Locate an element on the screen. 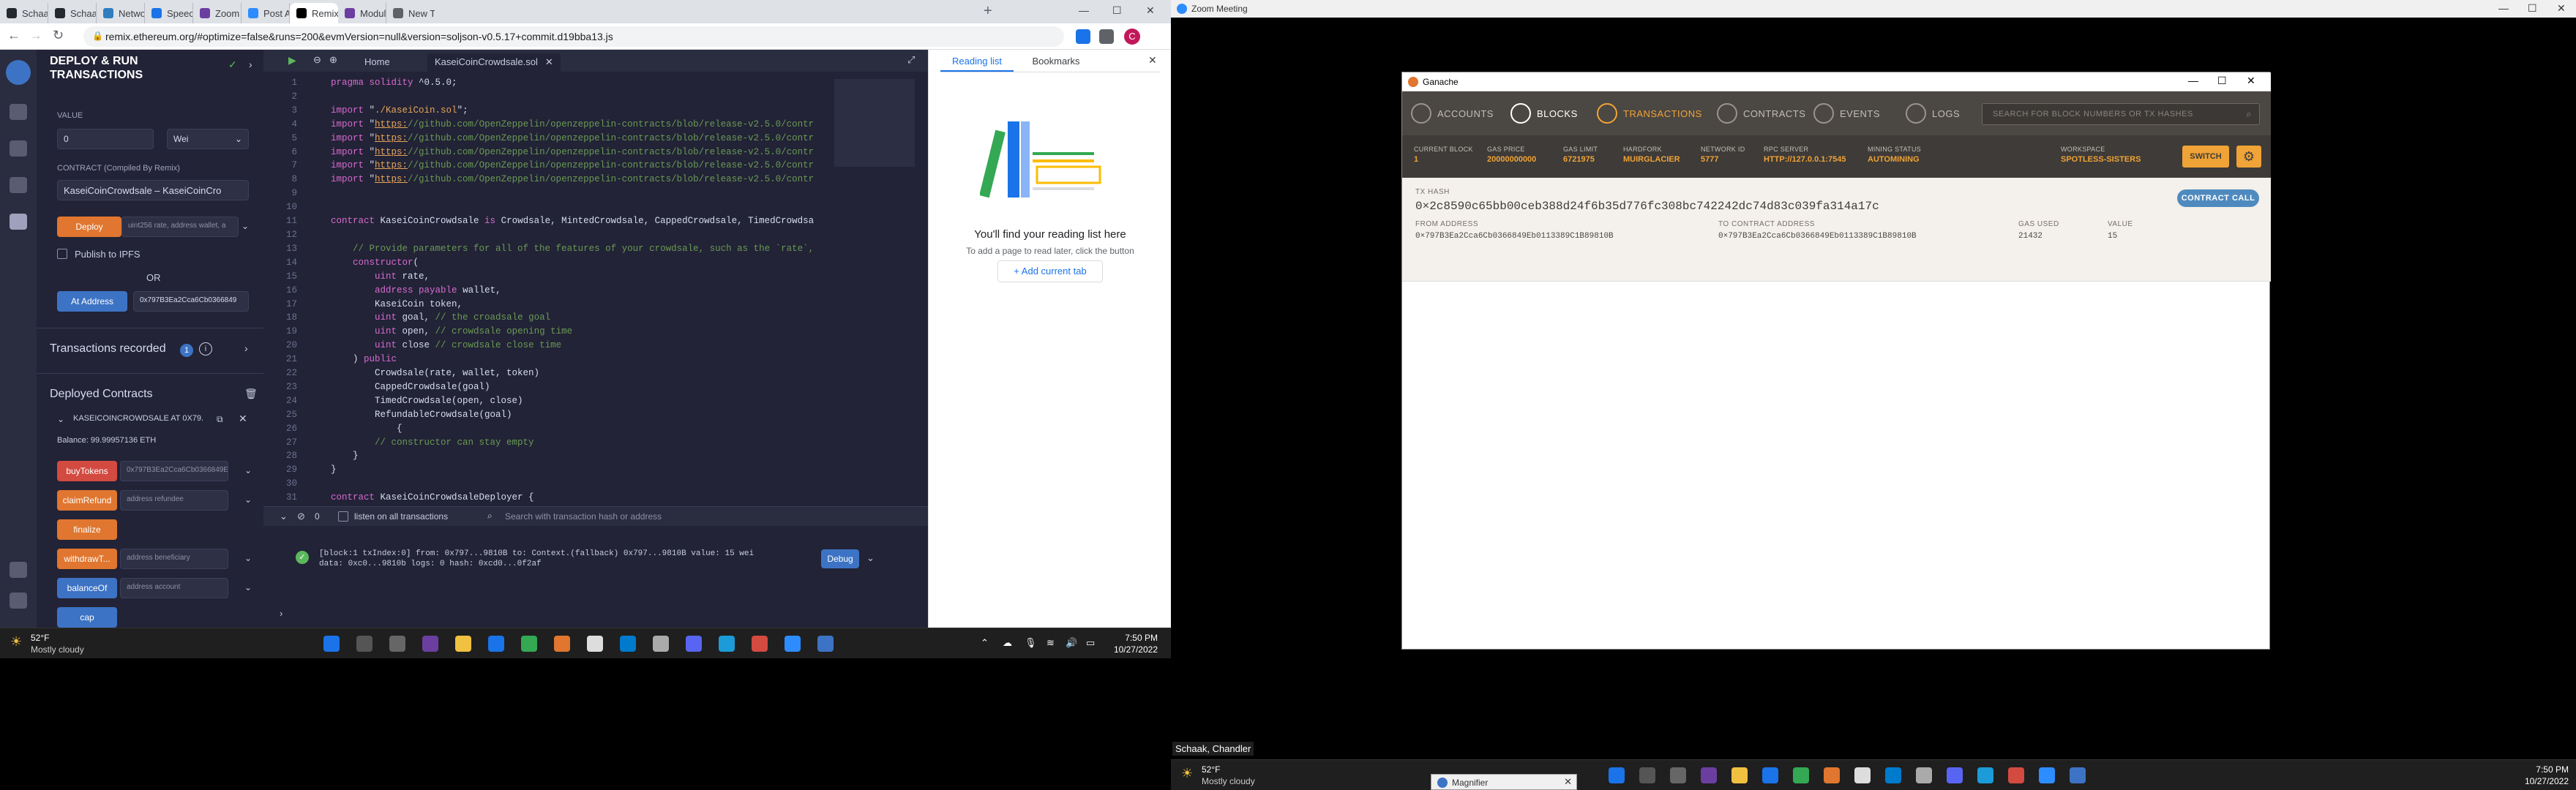 The width and height of the screenshot is (2576, 790). task-view-icon is located at coordinates (1678, 775).